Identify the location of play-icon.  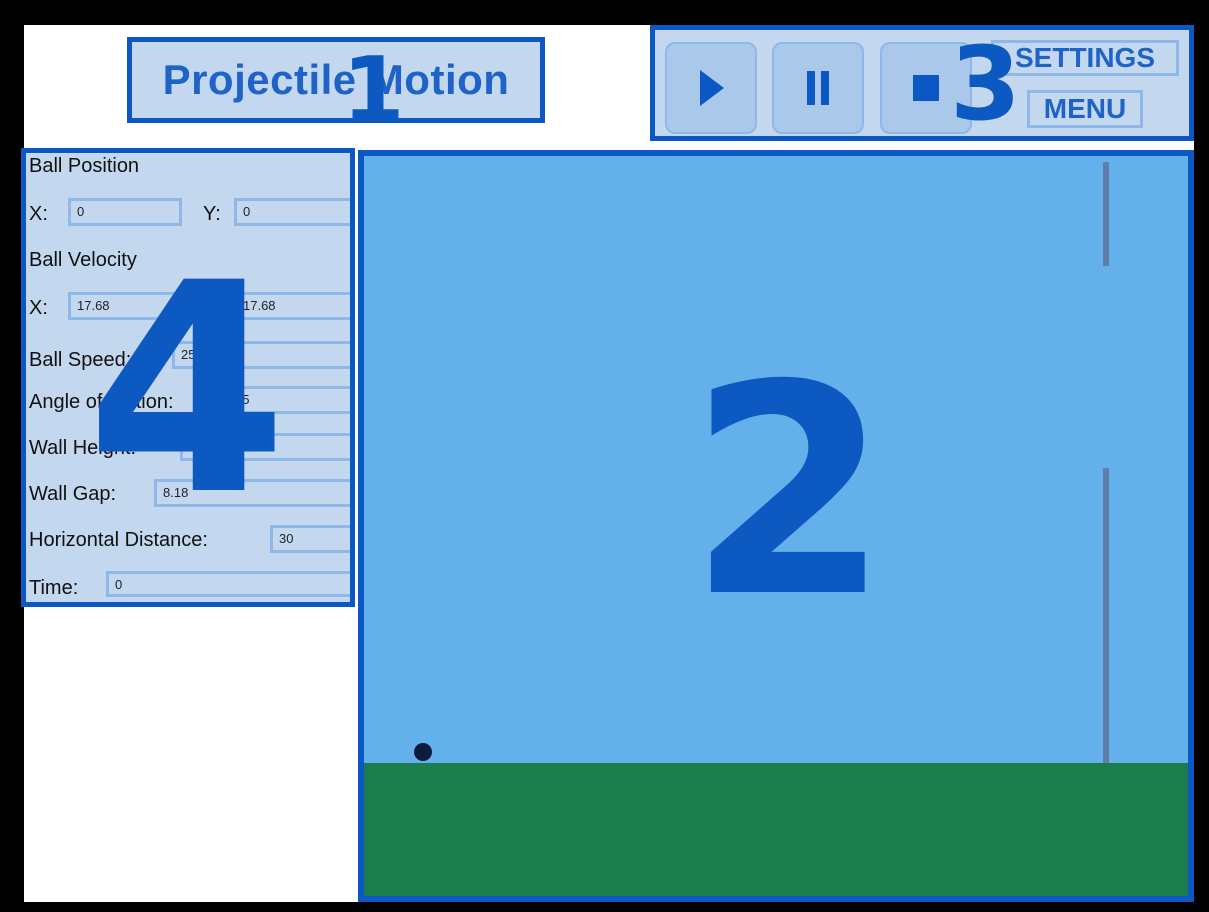
(712, 88).